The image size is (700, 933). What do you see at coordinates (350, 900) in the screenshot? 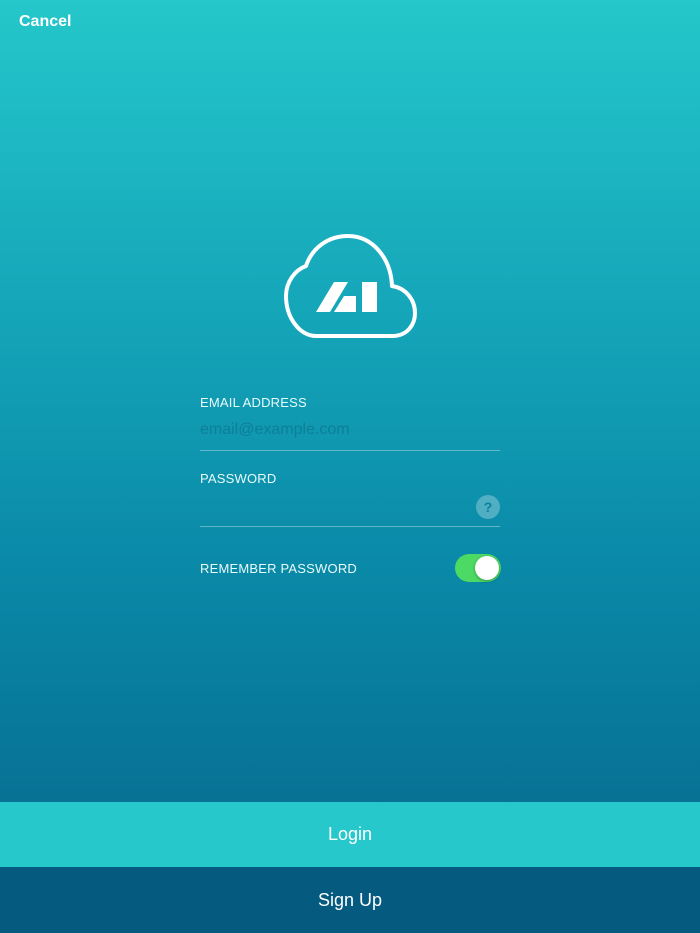
I see `sign-up-button: Sign Up` at bounding box center [350, 900].